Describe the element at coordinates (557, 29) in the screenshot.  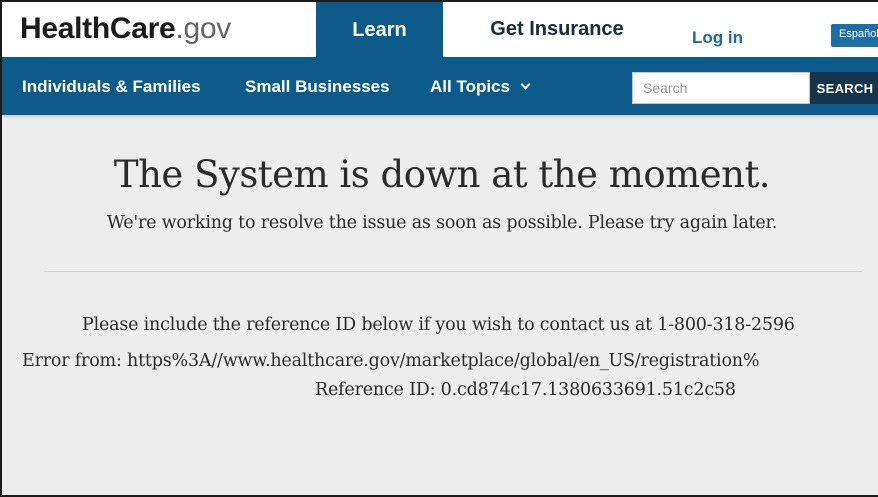
I see `tab-get-insurance: Get Insurance` at that location.